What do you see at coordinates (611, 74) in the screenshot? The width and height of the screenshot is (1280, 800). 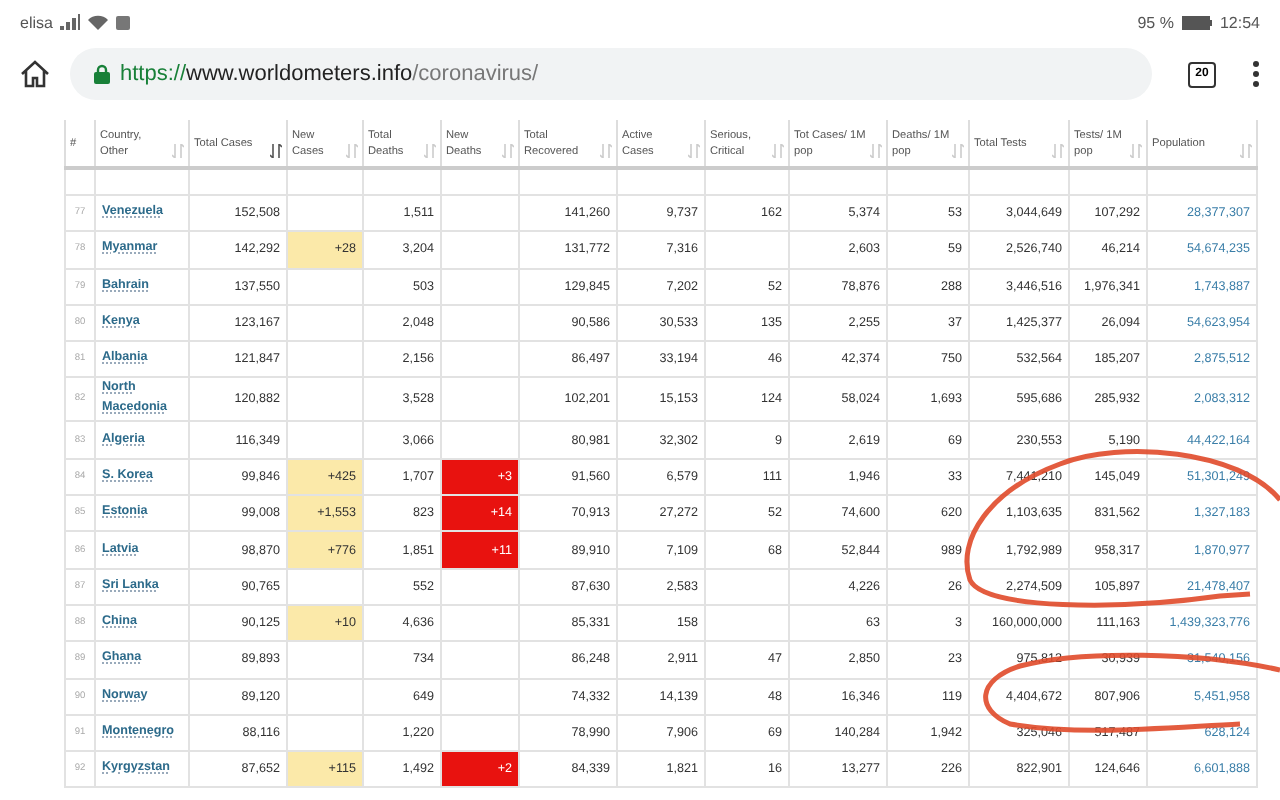 I see `url-field: https://www.worldometers.info/coronavirus/` at bounding box center [611, 74].